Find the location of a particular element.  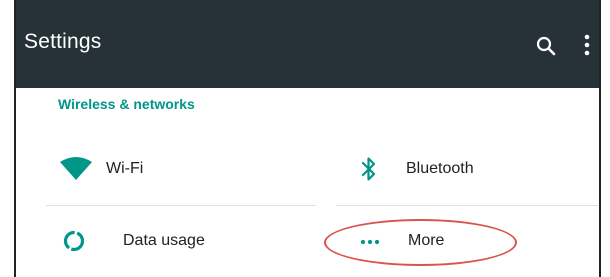

page-title: Settings is located at coordinates (63, 41).